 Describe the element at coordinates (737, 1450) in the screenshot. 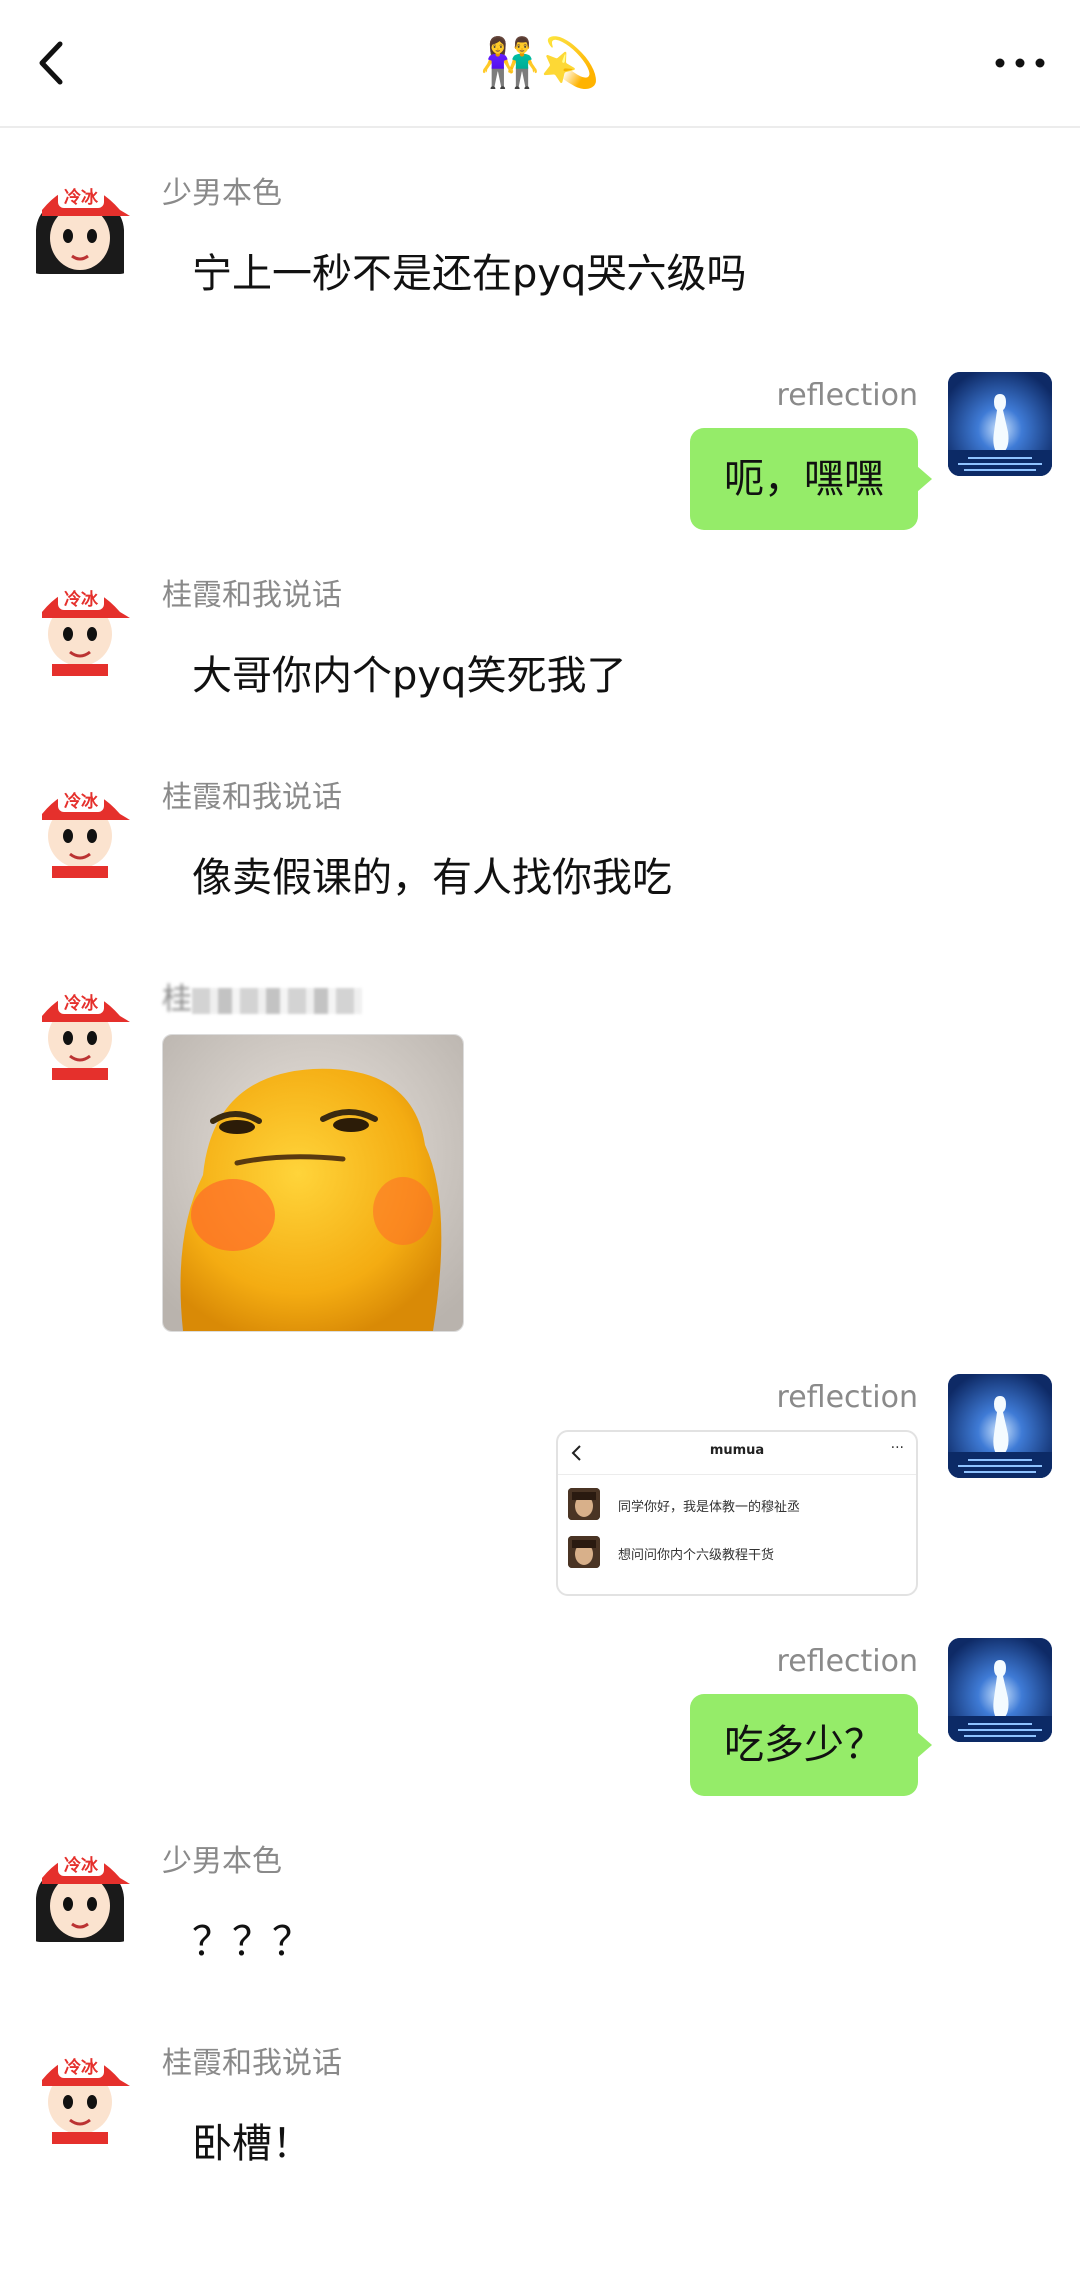

I see `screenshot-title: mumua` at that location.